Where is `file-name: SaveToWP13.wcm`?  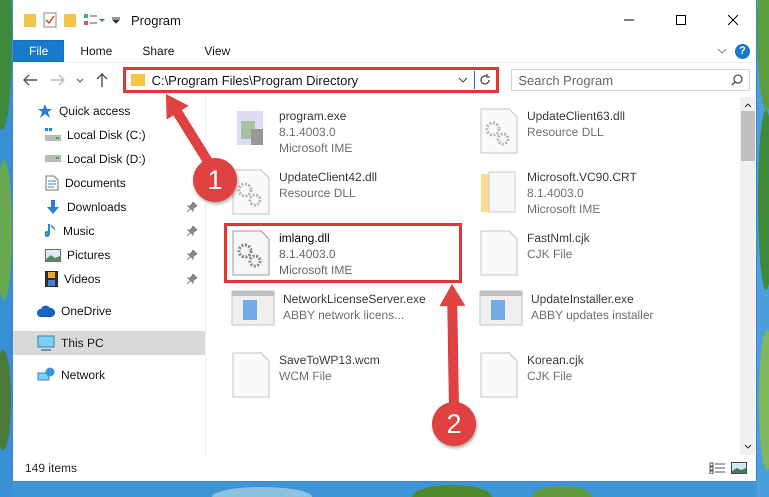 file-name: SaveToWP13.wcm is located at coordinates (329, 360).